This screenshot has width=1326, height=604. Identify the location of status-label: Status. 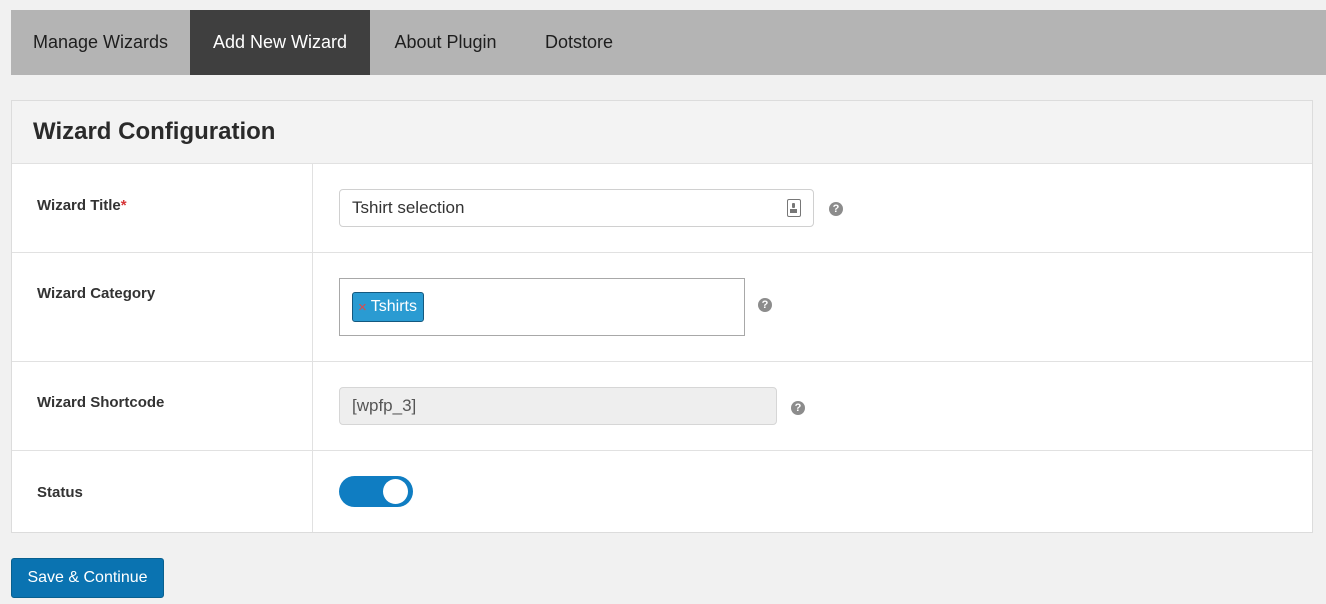
(162, 491).